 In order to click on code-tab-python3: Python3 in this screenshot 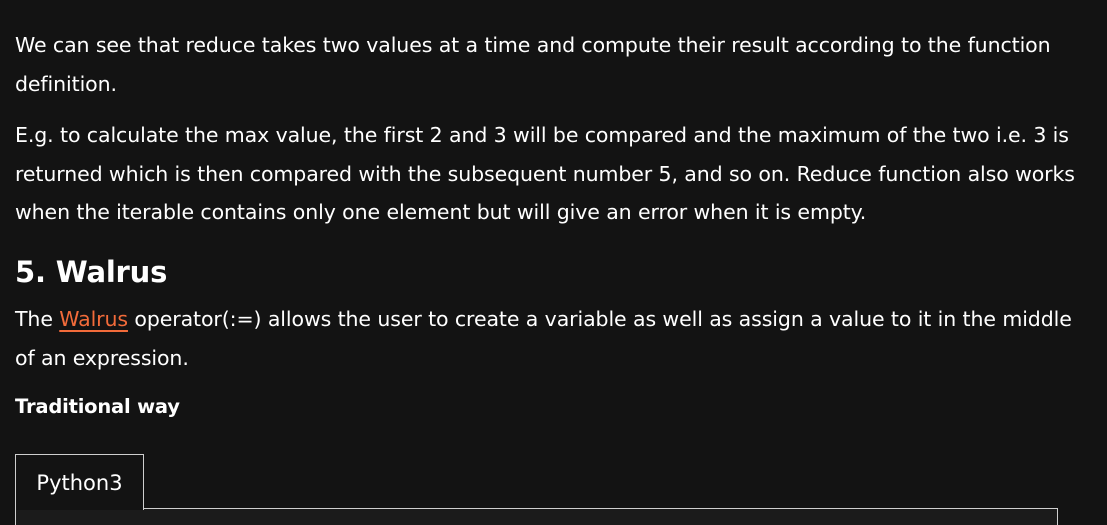, I will do `click(79, 482)`.